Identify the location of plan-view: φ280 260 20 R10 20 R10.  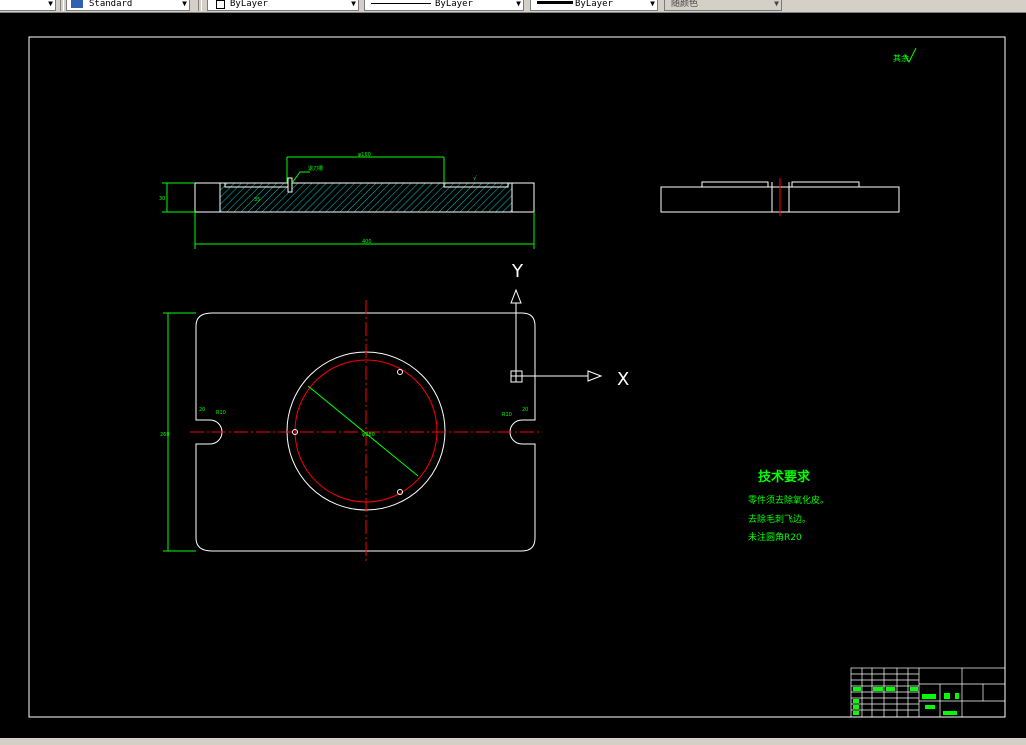
(350, 431).